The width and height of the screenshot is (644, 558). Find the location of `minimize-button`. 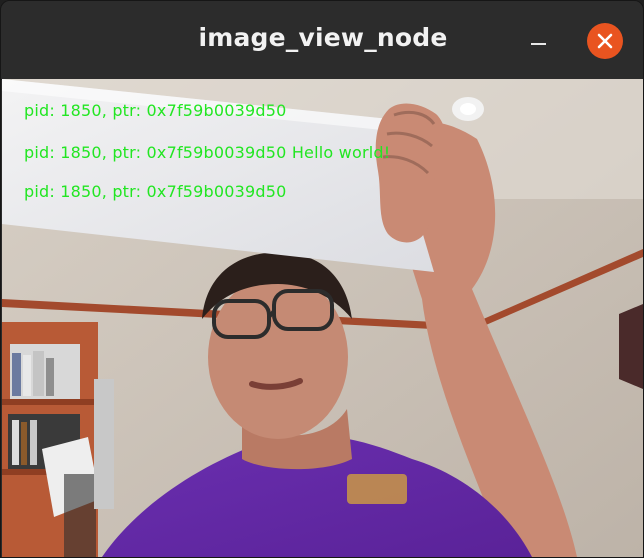

minimize-button is located at coordinates (539, 43).